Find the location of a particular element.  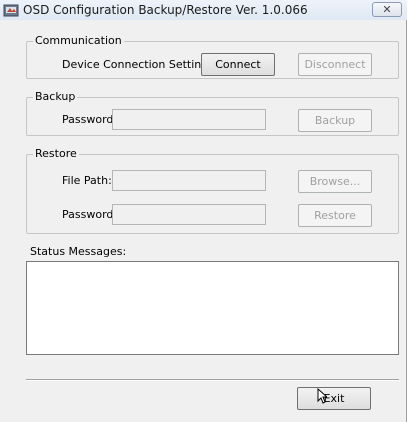

backup-password-label: Password: is located at coordinates (90, 119).